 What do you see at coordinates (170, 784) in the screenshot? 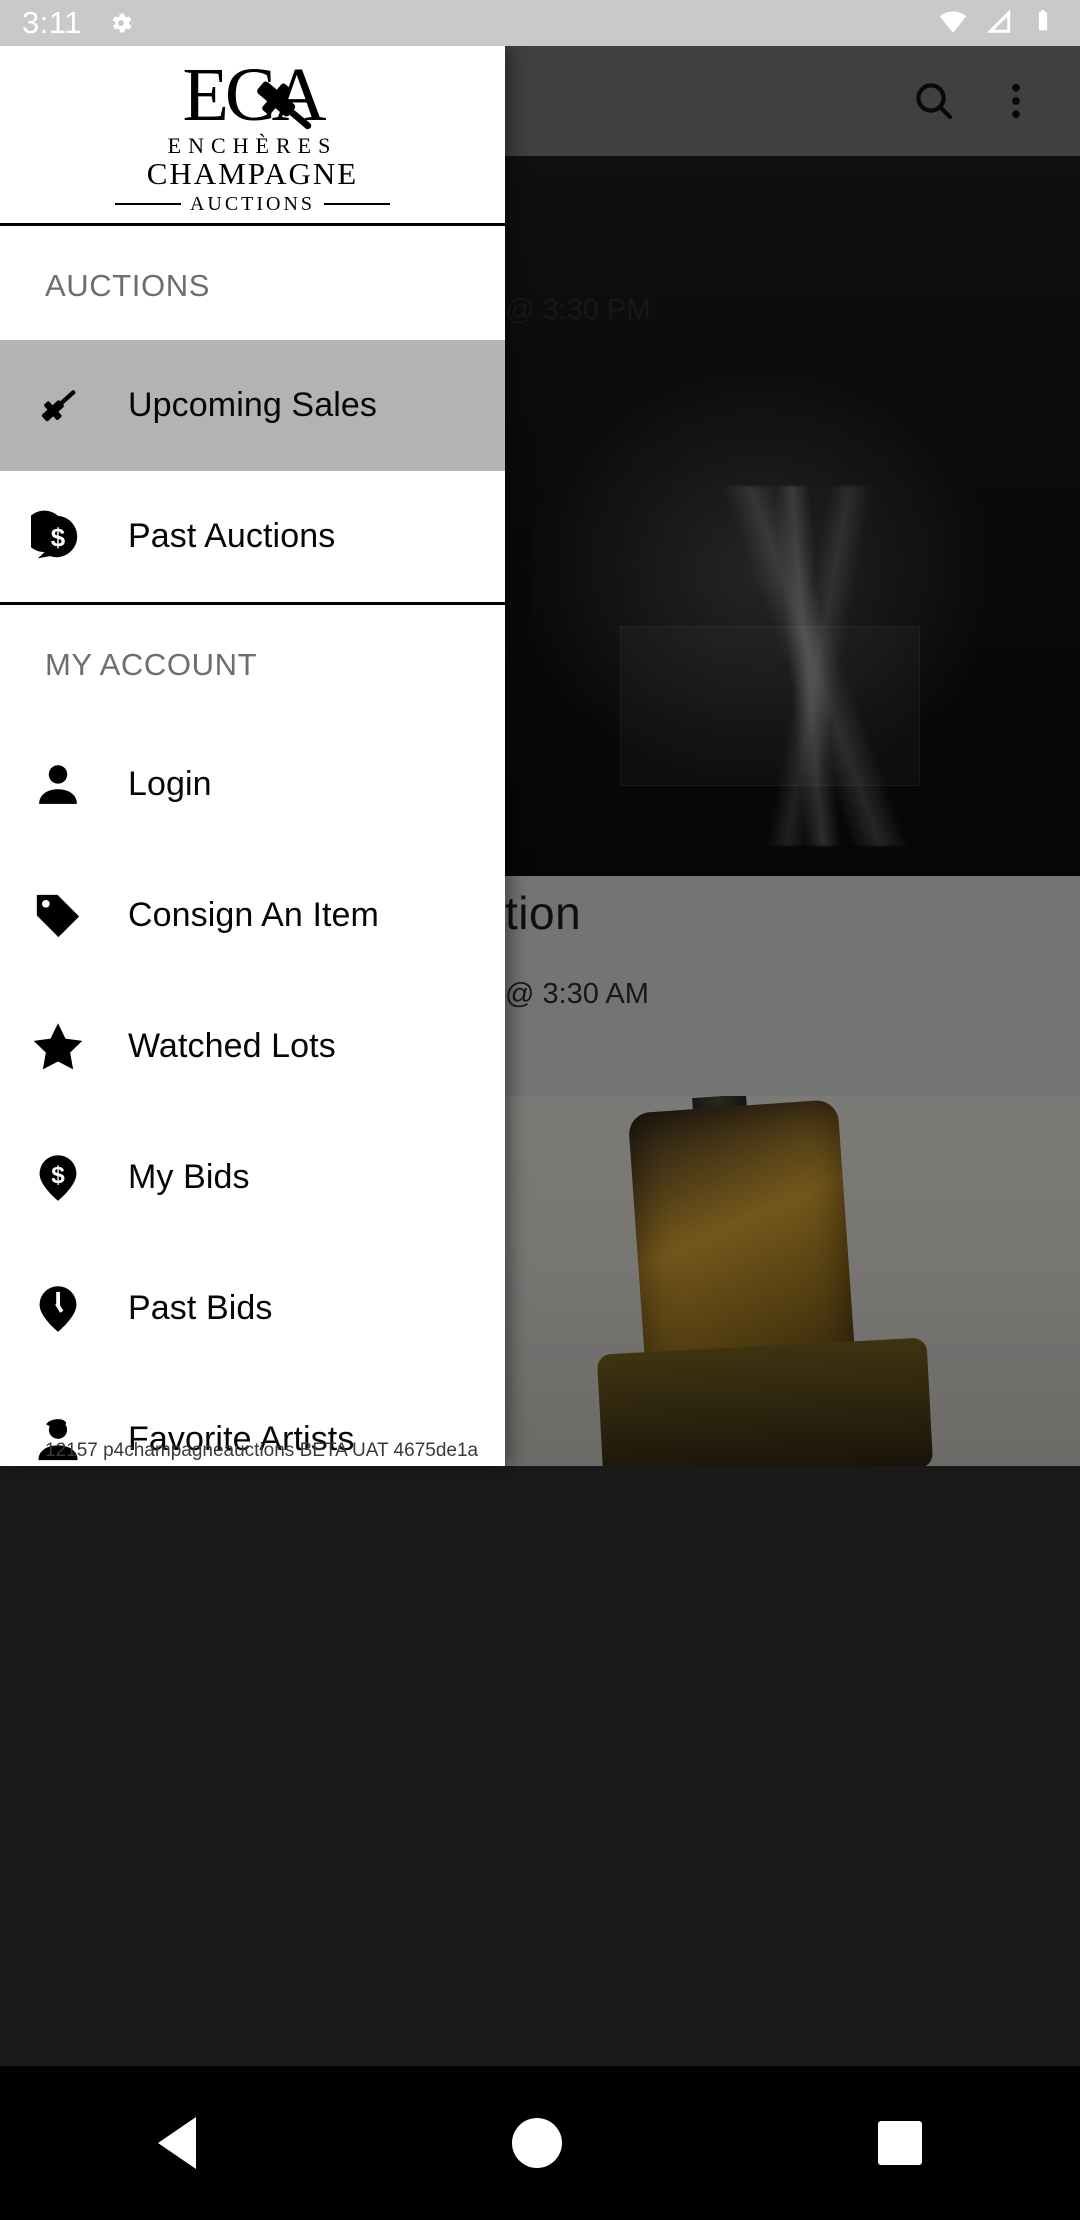
I see `sidebar-item-label: Login` at bounding box center [170, 784].